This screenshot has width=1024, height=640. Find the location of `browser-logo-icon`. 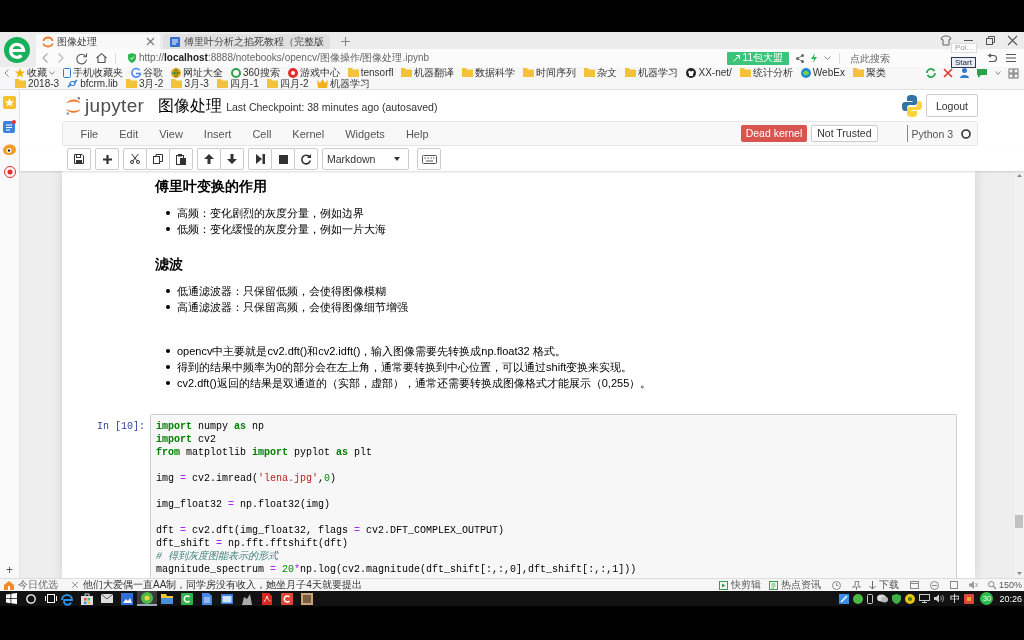

browser-logo-icon is located at coordinates (17, 49).